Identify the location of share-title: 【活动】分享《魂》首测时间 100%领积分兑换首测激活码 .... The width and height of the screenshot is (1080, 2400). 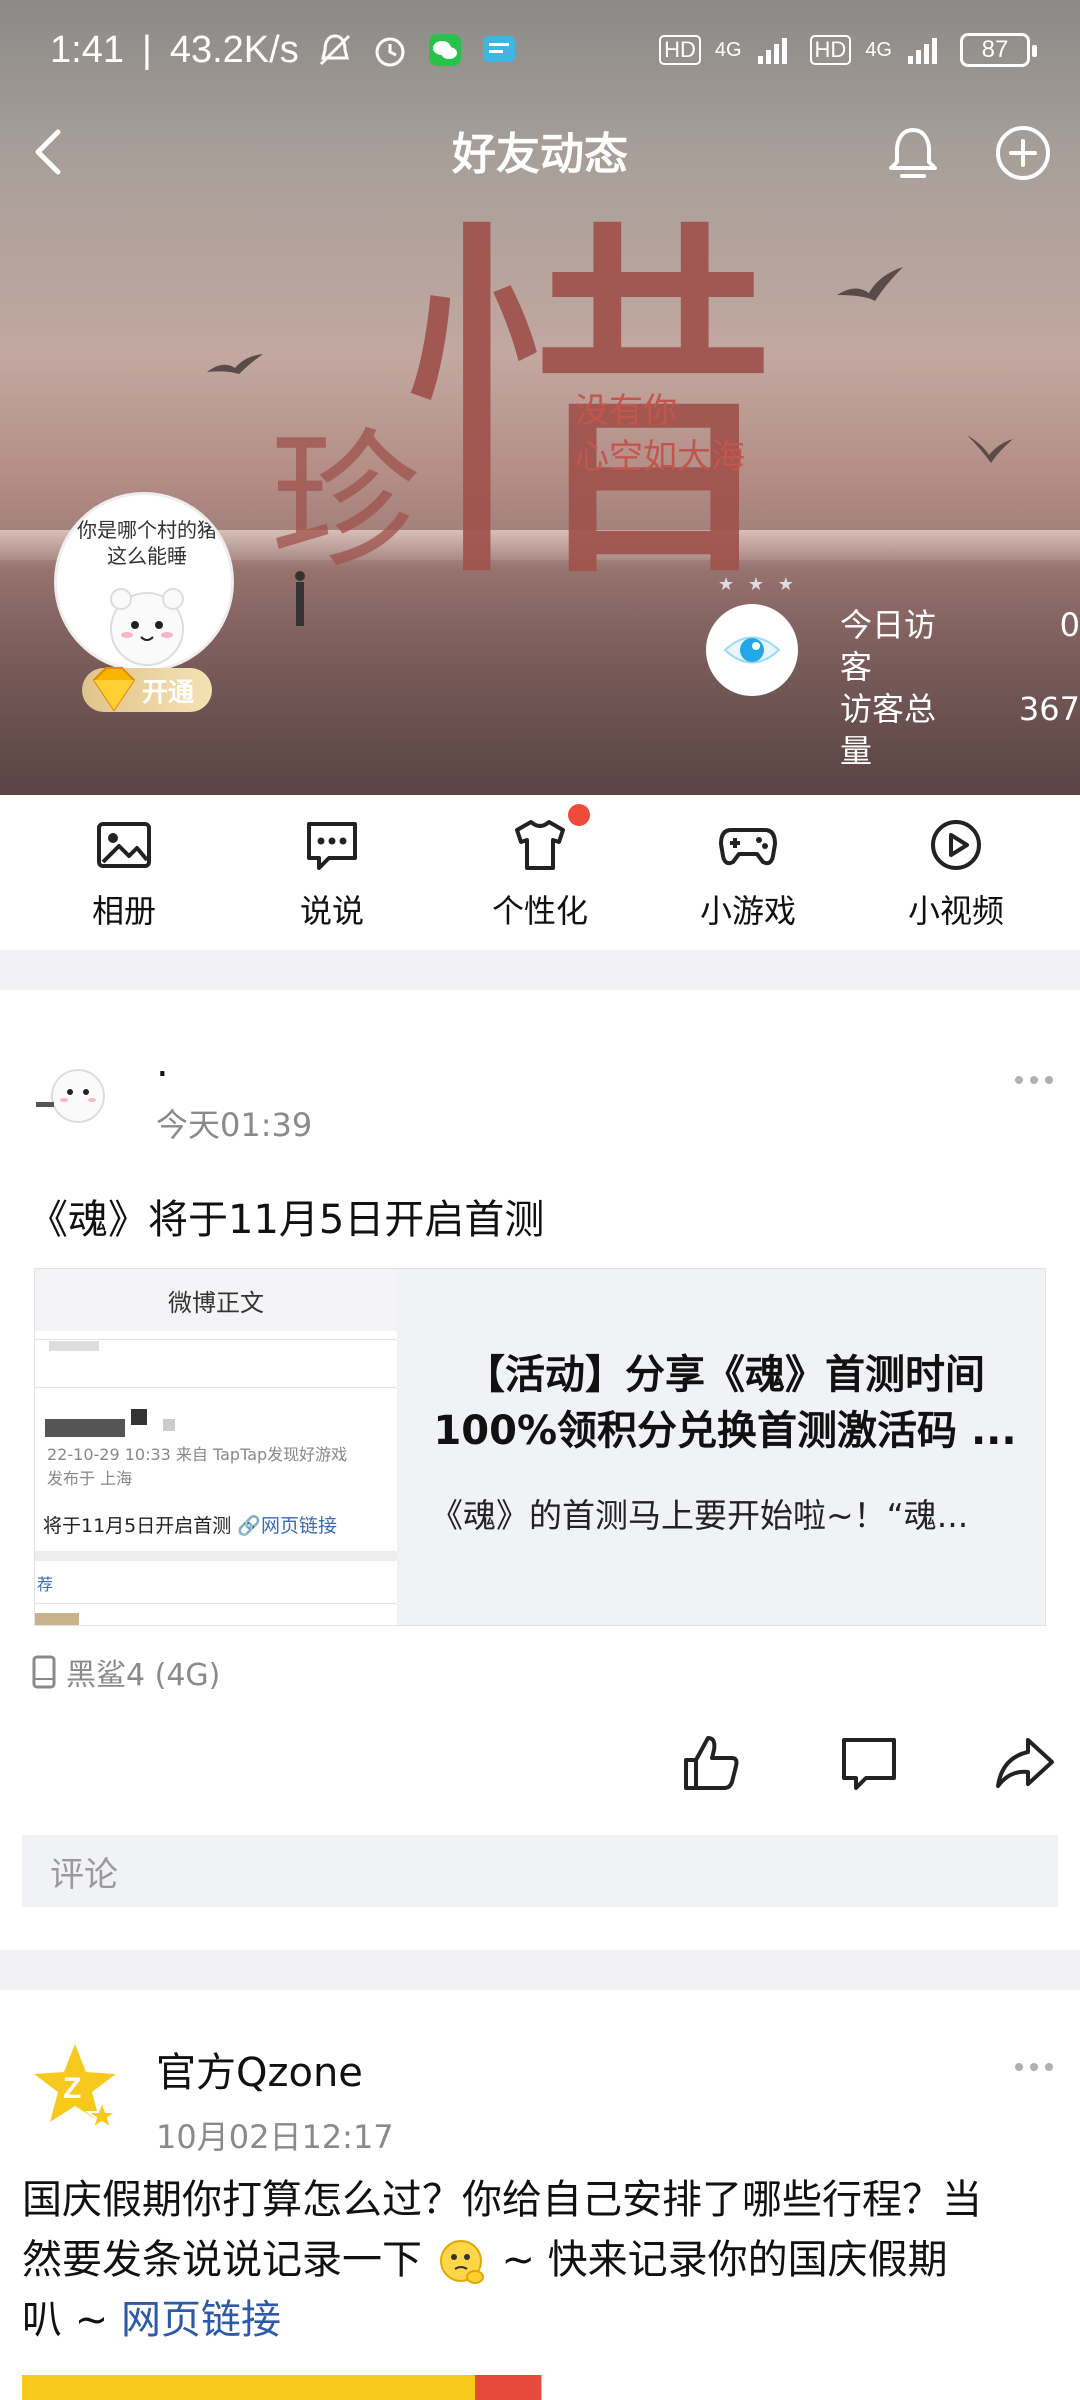
(725, 1403).